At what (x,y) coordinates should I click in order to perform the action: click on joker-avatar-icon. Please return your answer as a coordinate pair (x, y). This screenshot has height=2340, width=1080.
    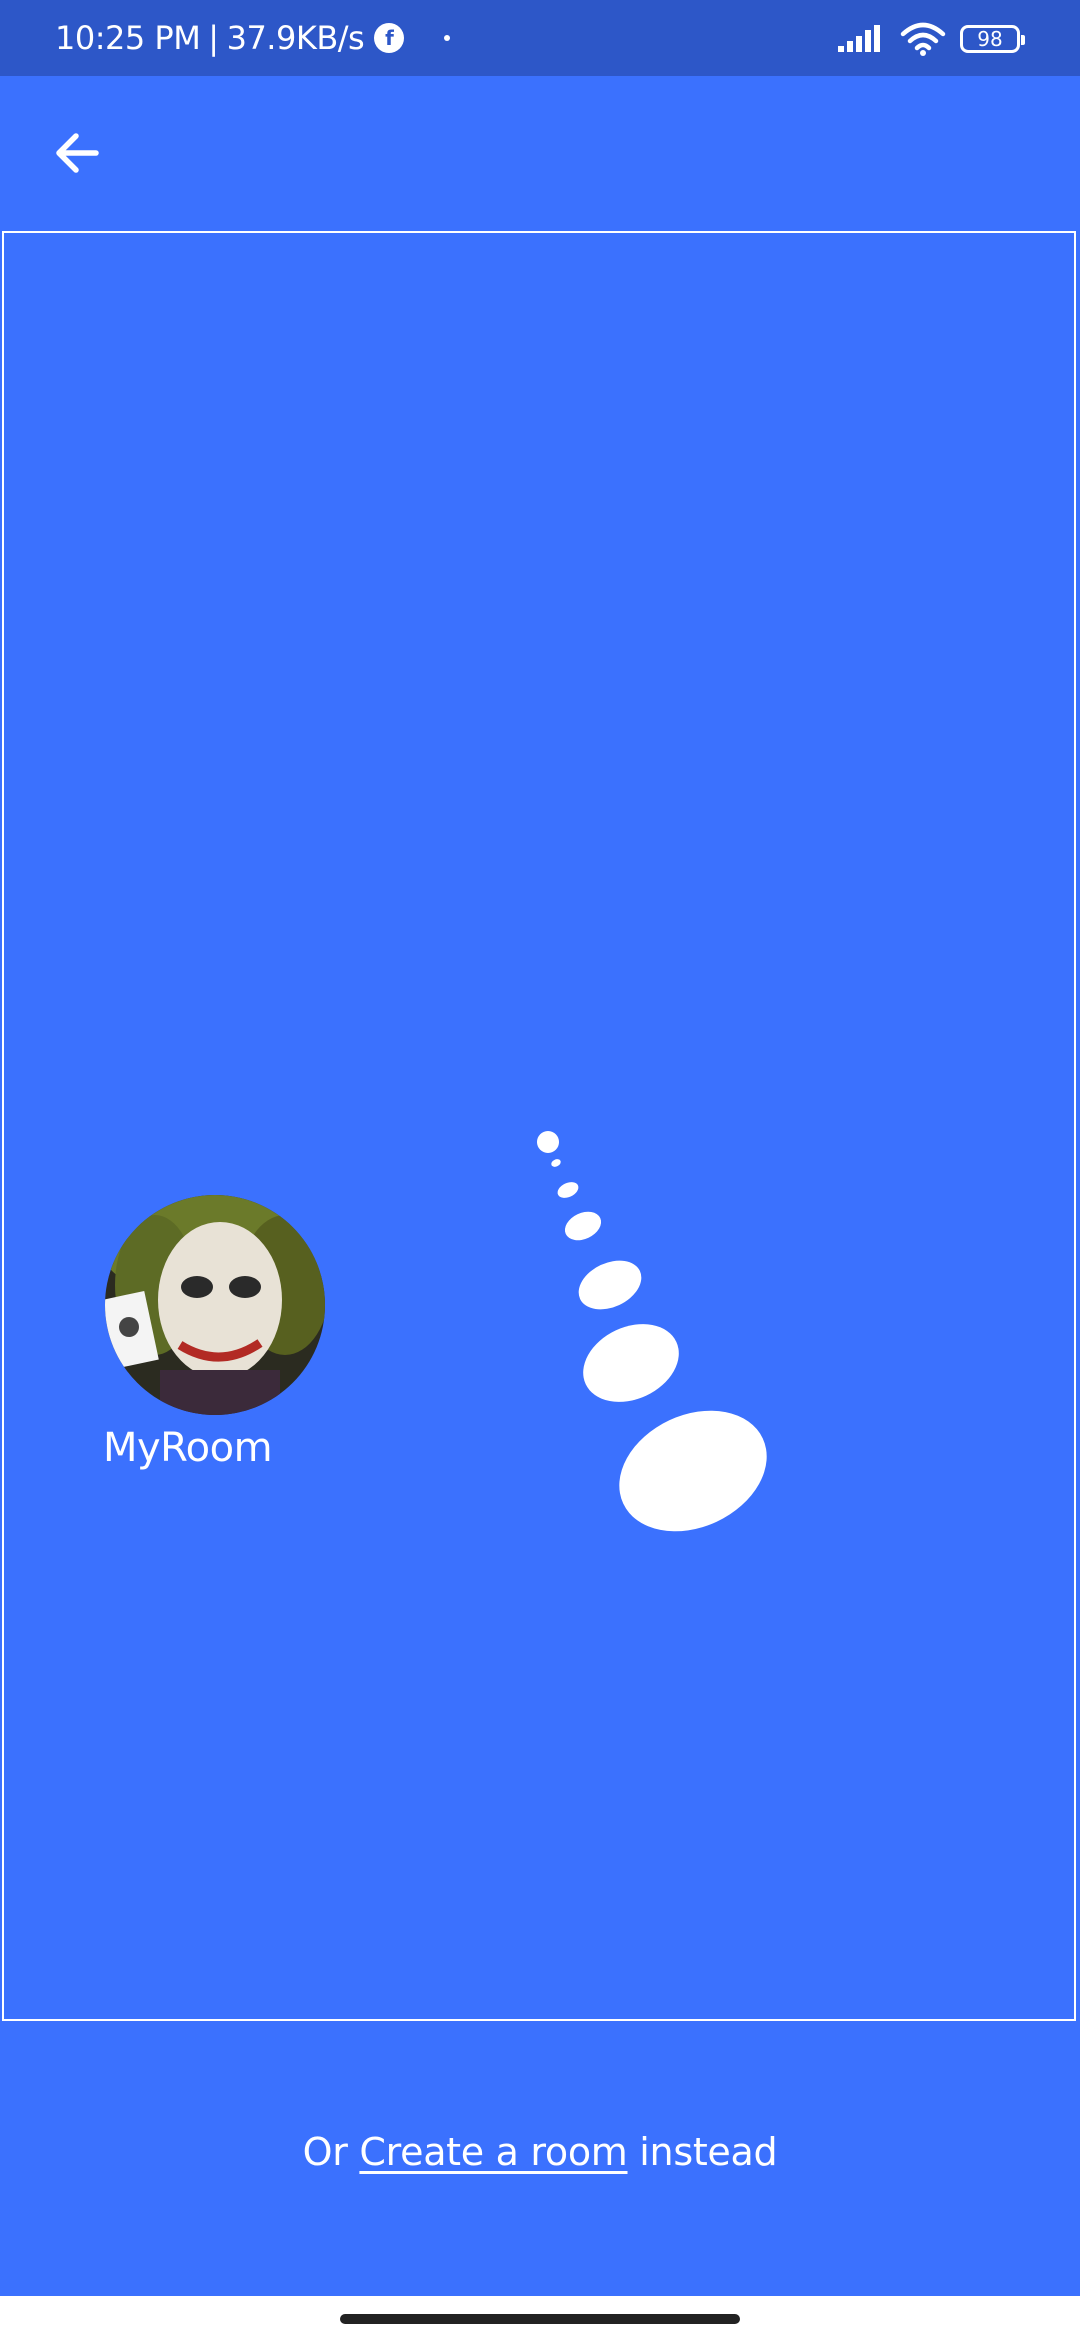
    Looking at the image, I should click on (215, 1305).